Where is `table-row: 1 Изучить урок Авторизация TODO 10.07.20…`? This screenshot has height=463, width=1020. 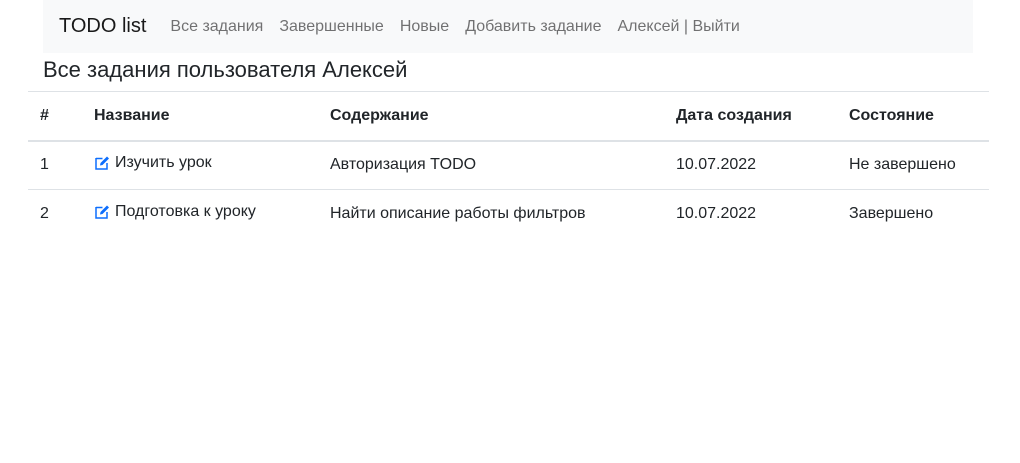
table-row: 1 Изучить урок Авторизация TODO 10.07.20… is located at coordinates (508, 165).